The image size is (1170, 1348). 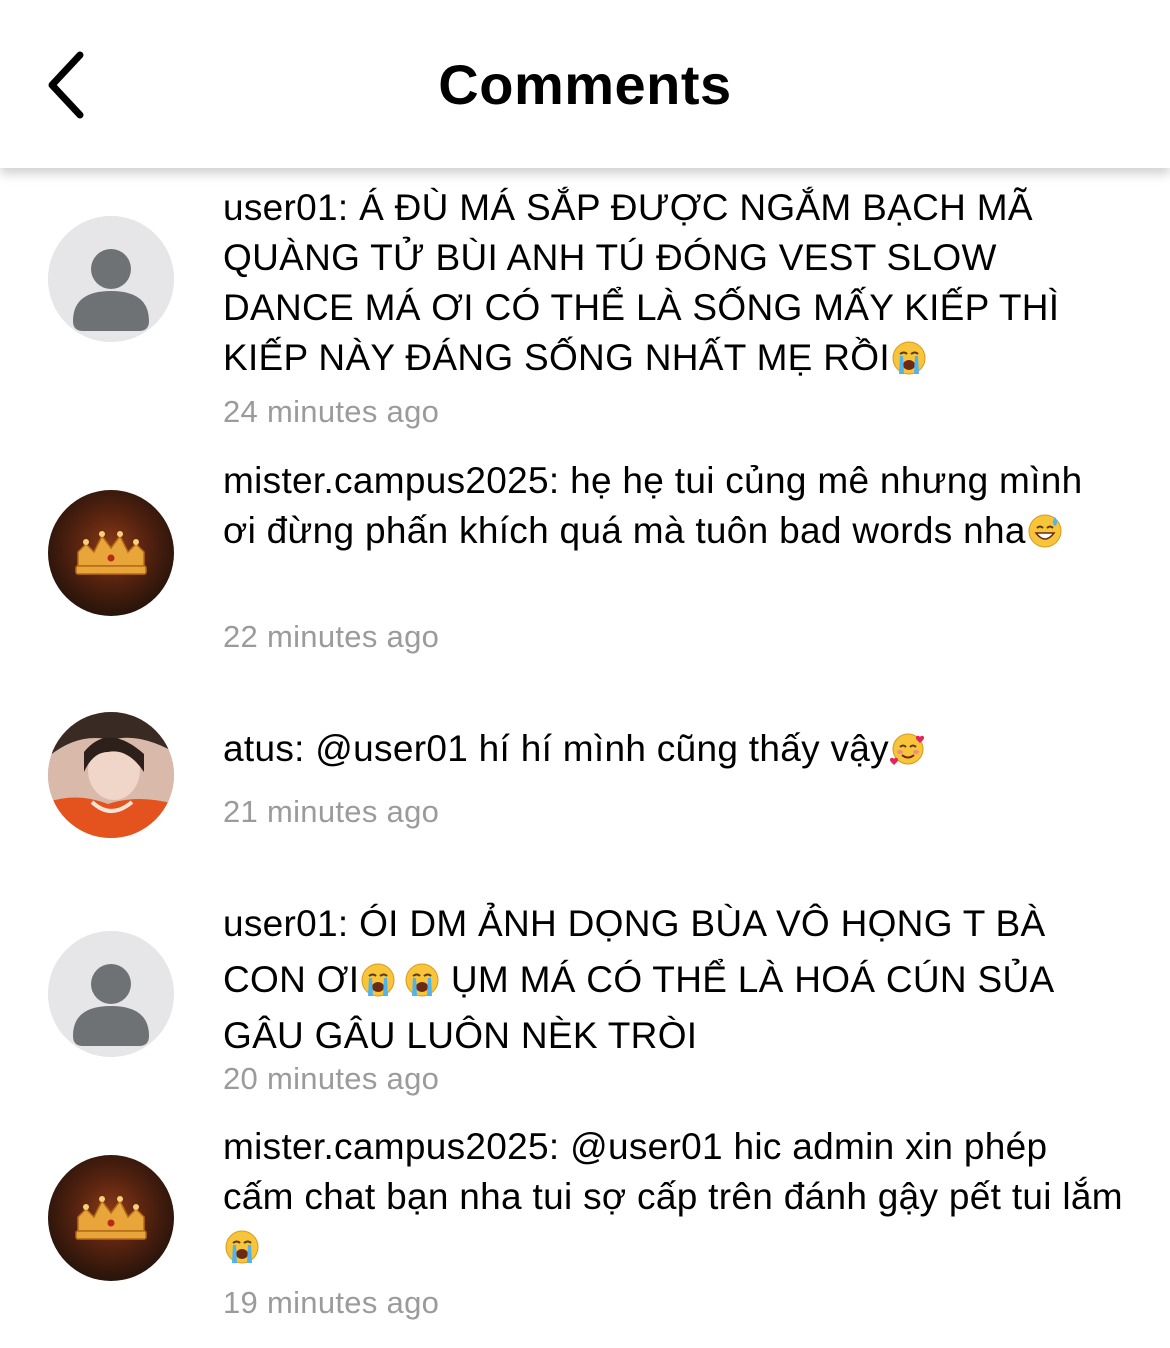 I want to click on grinning-face-with-sweat-emoji, so click(x=1045, y=531).